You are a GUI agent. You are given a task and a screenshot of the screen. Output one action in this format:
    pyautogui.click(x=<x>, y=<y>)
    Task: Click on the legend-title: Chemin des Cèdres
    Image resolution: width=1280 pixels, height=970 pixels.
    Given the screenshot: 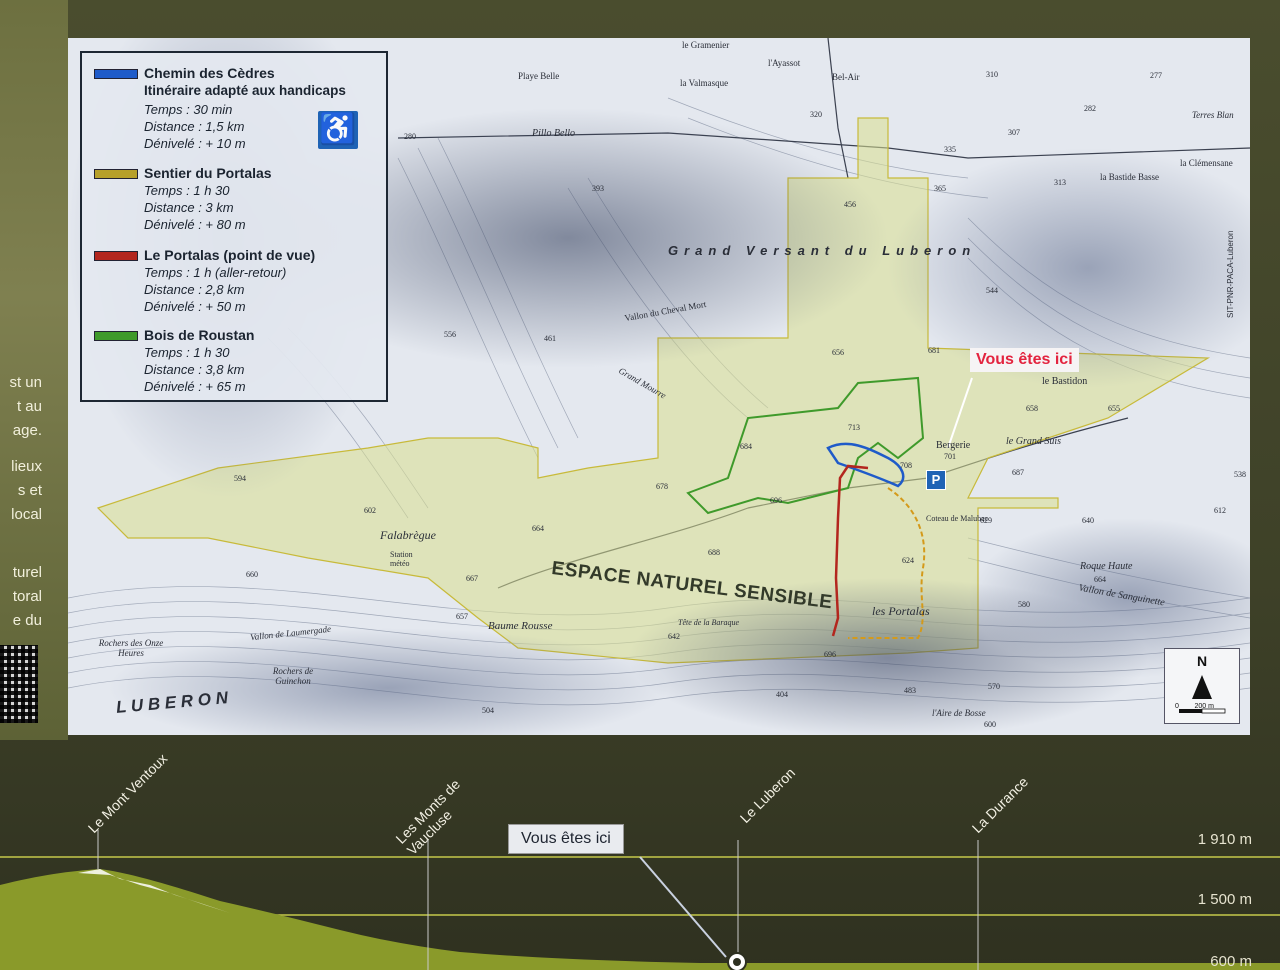 What is the action you would take?
    pyautogui.click(x=209, y=73)
    